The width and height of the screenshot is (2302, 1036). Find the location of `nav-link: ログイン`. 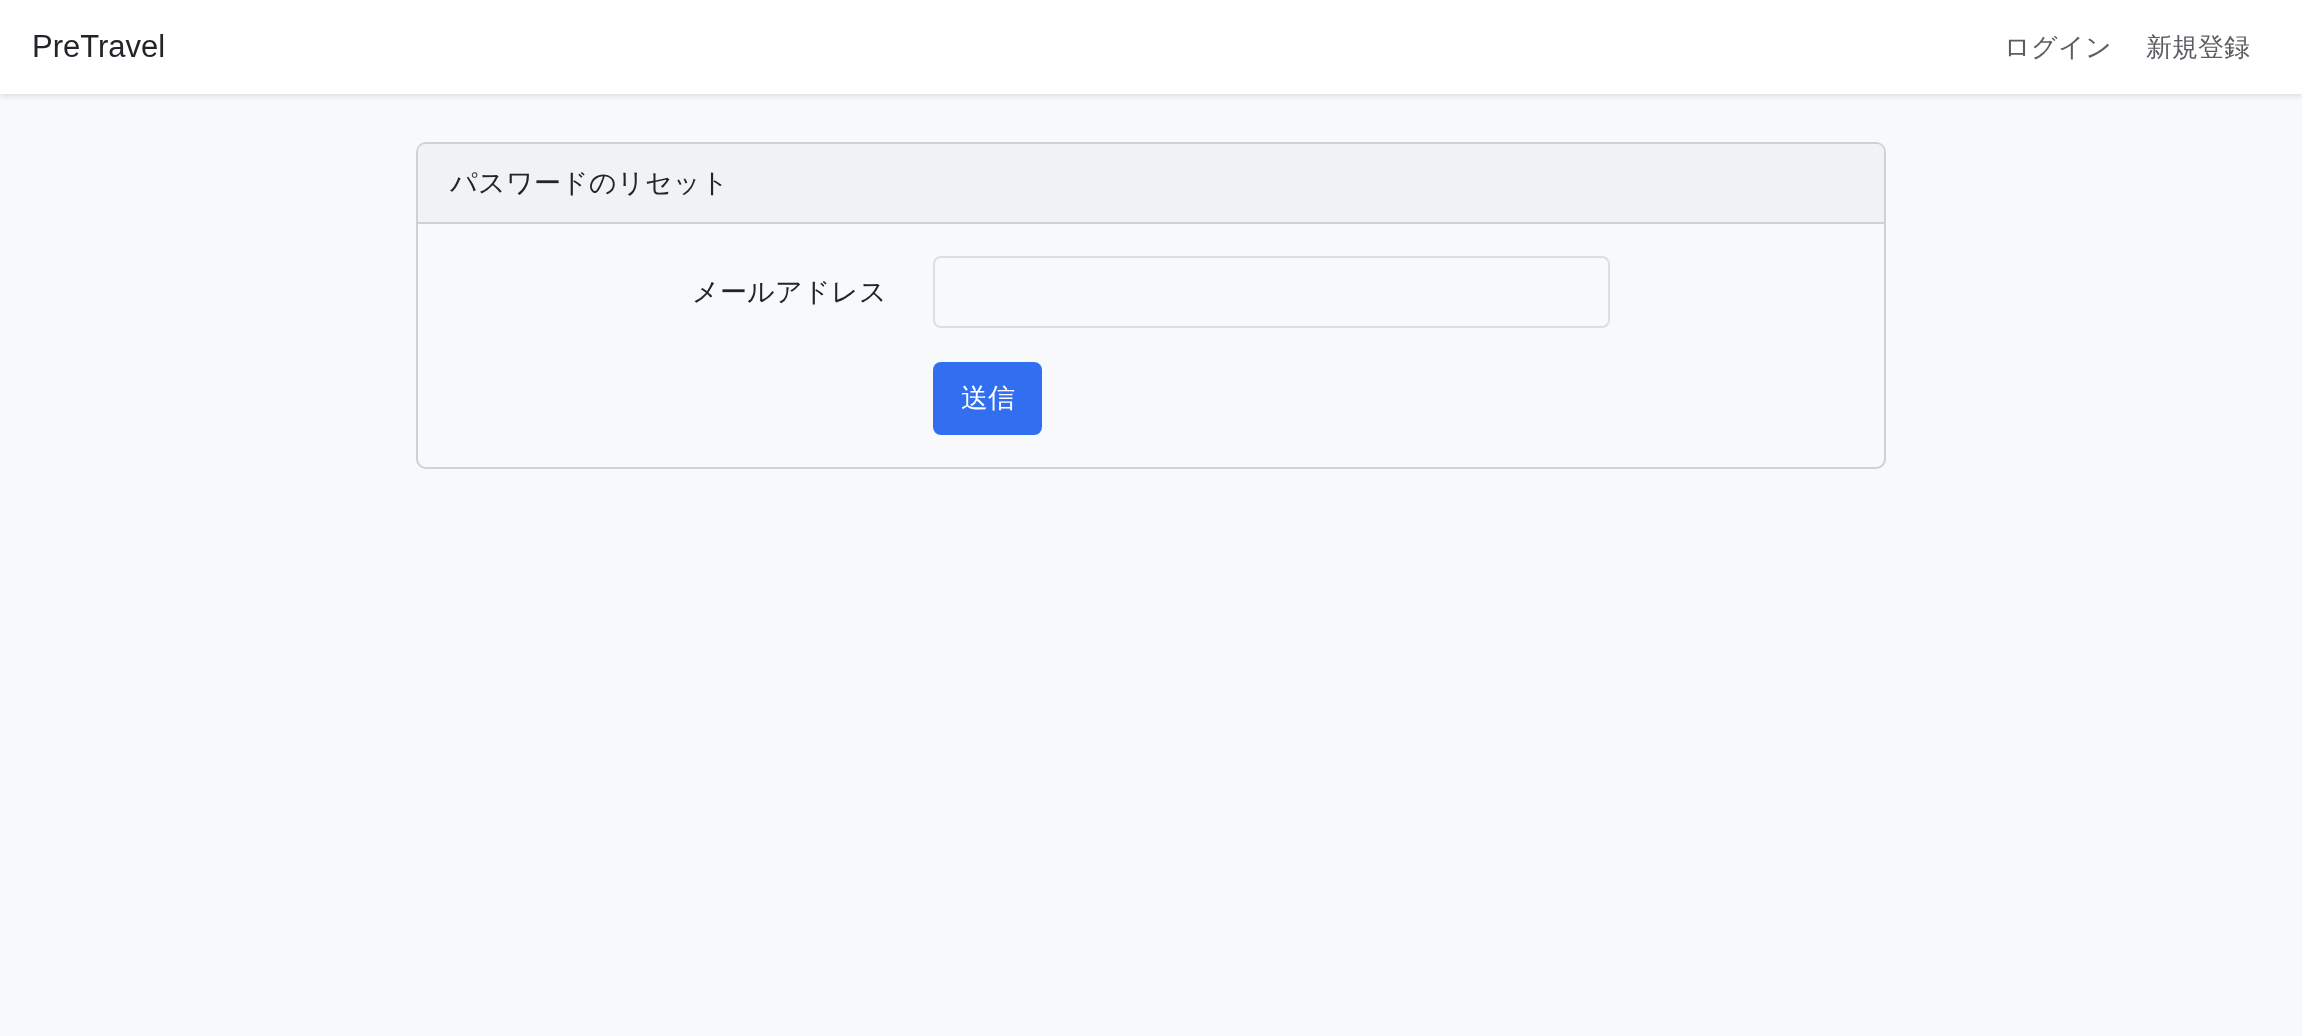

nav-link: ログイン is located at coordinates (2058, 47).